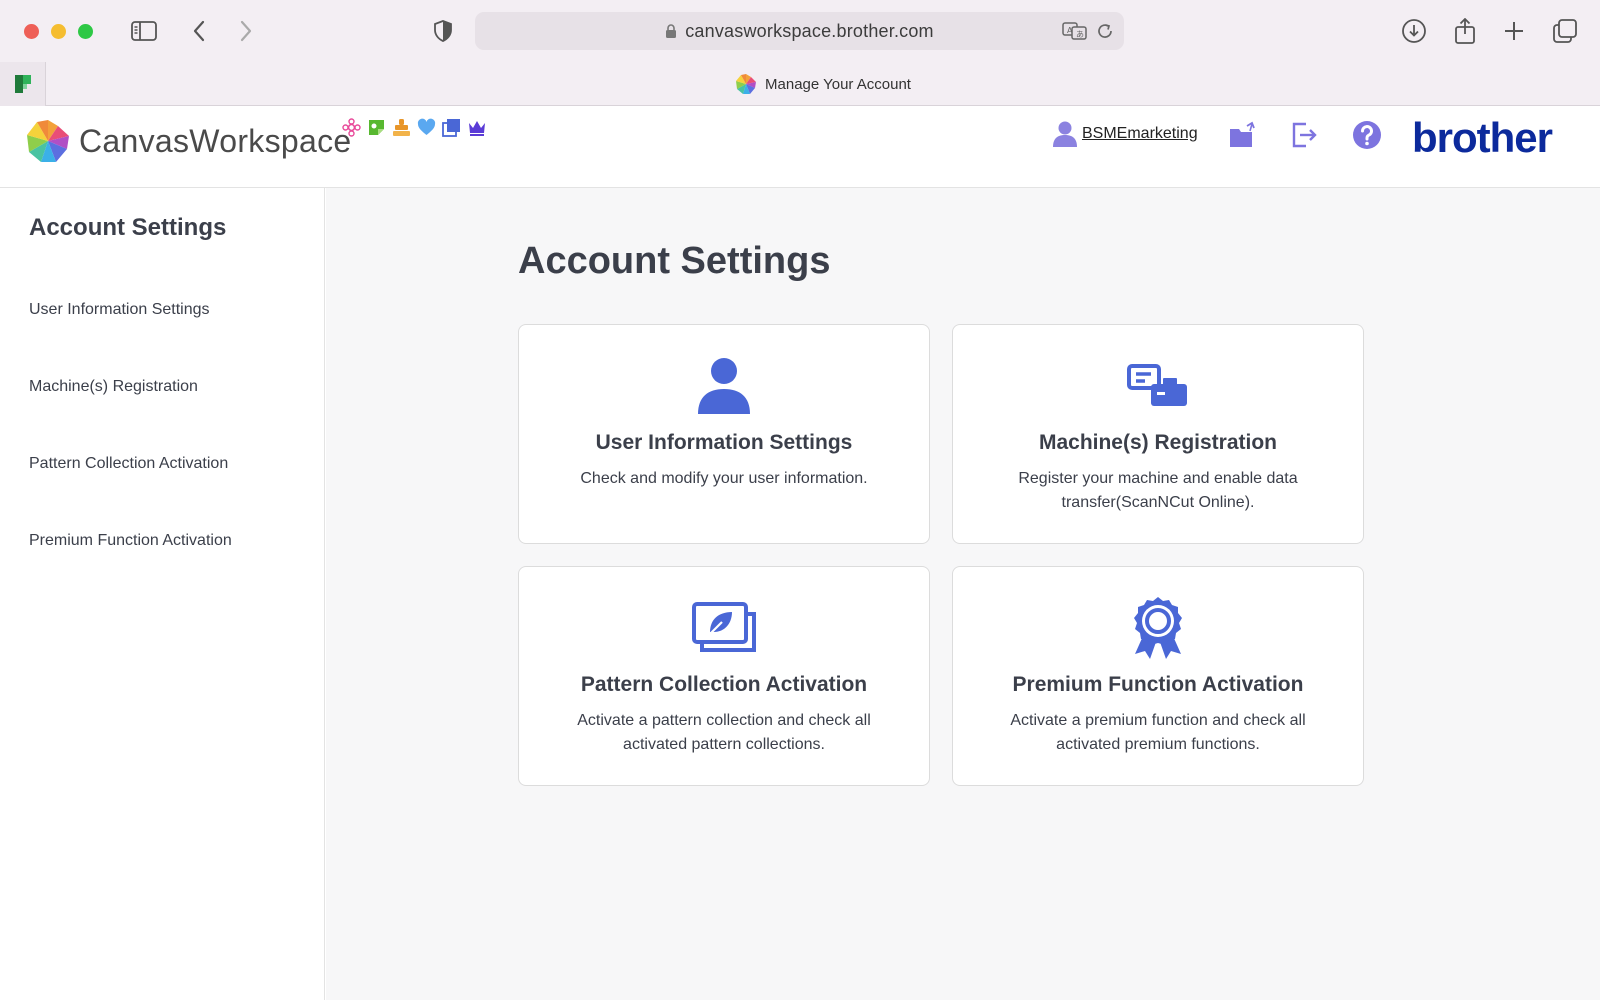 The height and width of the screenshot is (1000, 1600). Describe the element at coordinates (838, 84) in the screenshot. I see `tab-title: Manage Your Account` at that location.